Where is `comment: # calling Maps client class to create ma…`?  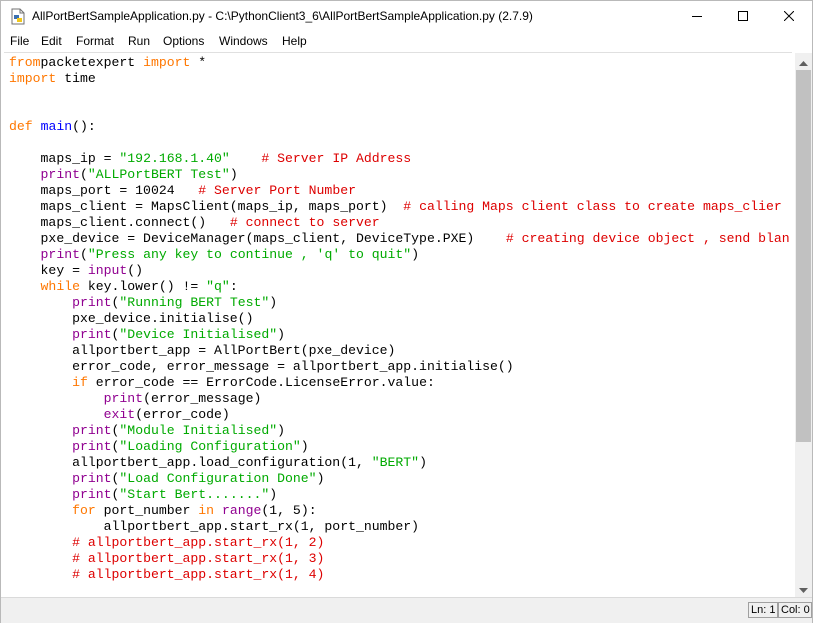 comment: # calling Maps client class to create ma… is located at coordinates (592, 206).